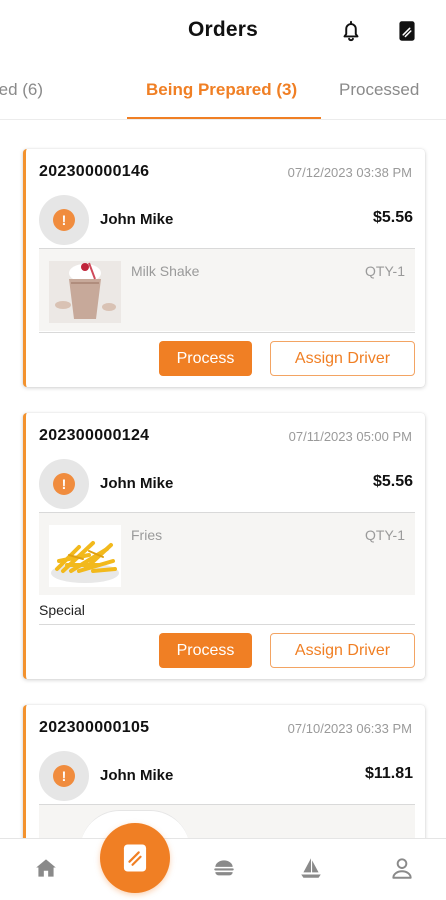 This screenshot has height=900, width=446. Describe the element at coordinates (147, 535) in the screenshot. I see `item-name: Fries` at that location.